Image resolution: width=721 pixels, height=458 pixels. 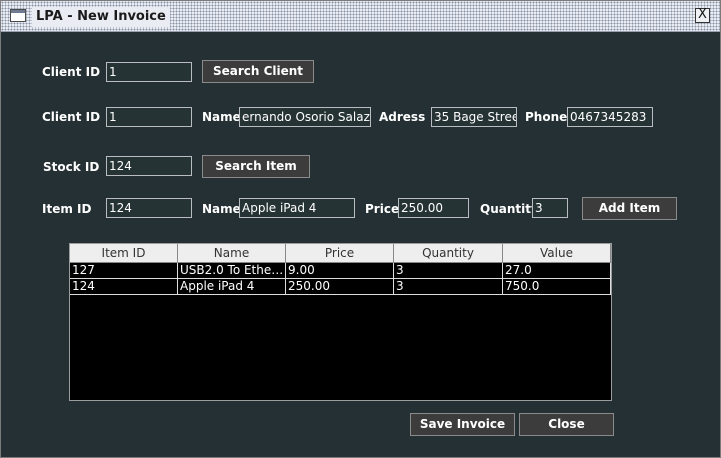 I want to click on table-cell: 9.00, so click(x=340, y=271).